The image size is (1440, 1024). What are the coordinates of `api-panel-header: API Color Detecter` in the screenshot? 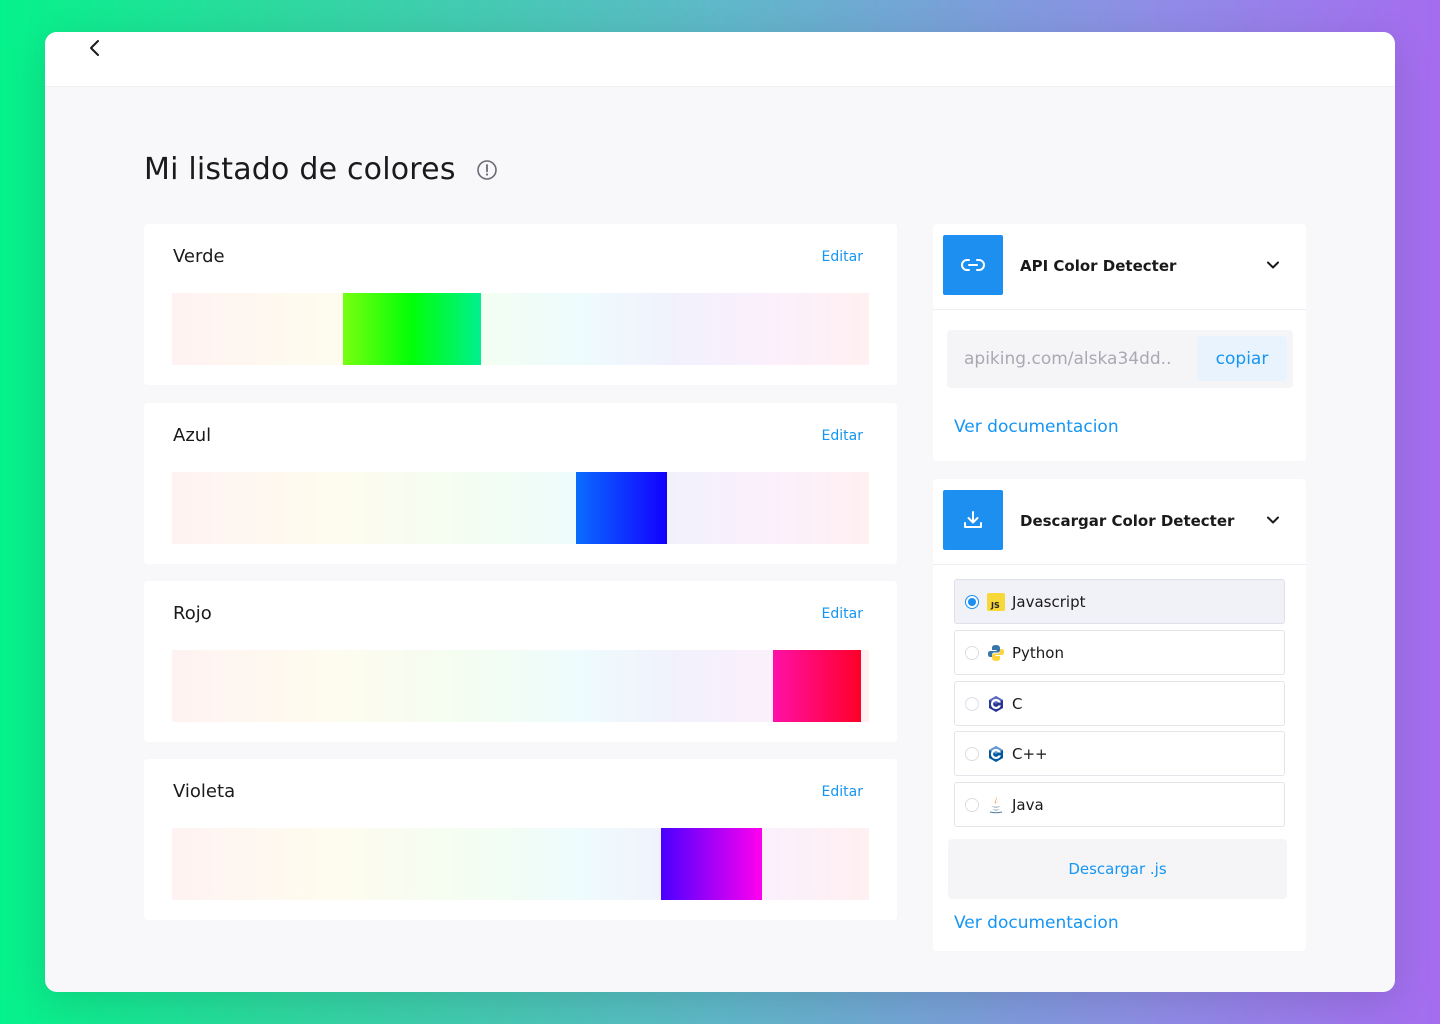 It's located at (1119, 267).